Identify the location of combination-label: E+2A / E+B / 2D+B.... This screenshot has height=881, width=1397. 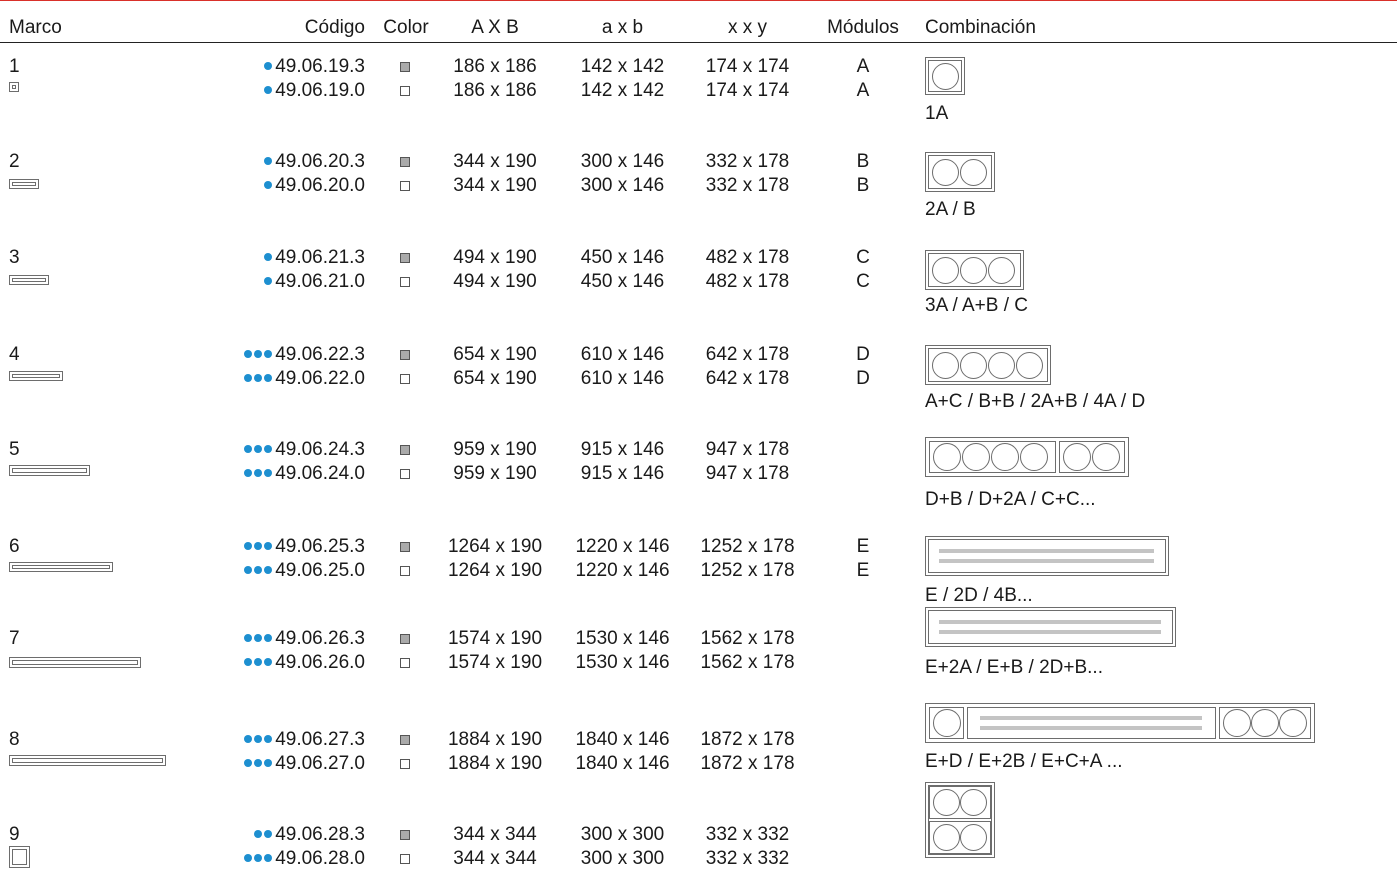
(1014, 667).